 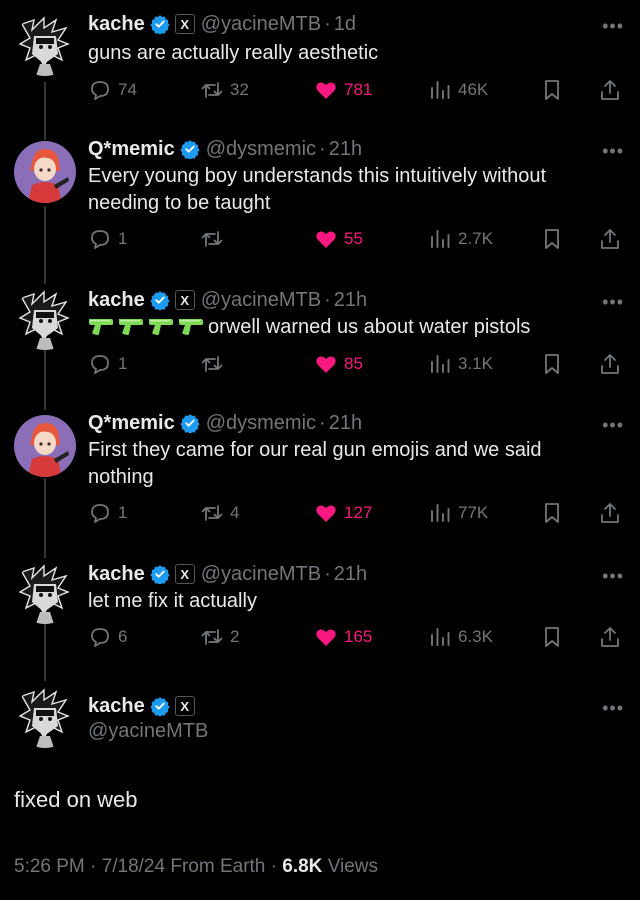 What do you see at coordinates (45, 377) in the screenshot?
I see `thread-line` at bounding box center [45, 377].